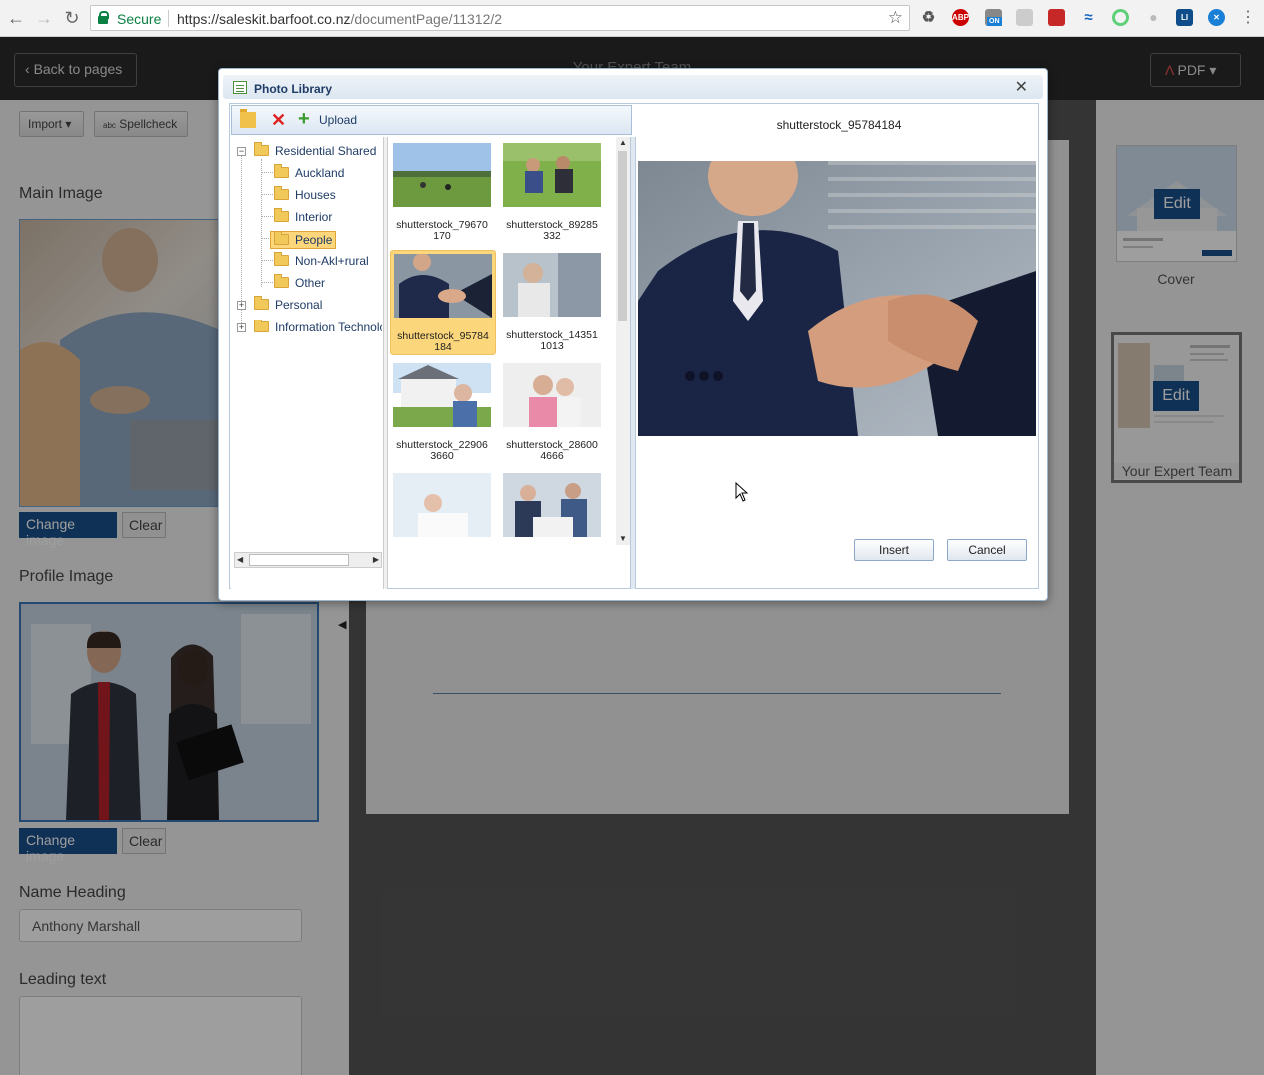  I want to click on photo-caption: shutterstock_22906 3660, so click(442, 451).